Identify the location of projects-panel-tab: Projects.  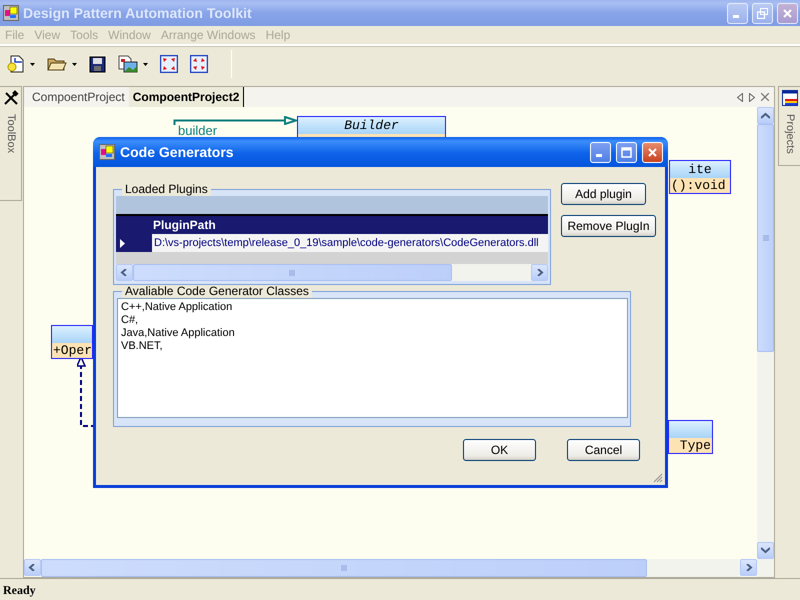
(789, 126).